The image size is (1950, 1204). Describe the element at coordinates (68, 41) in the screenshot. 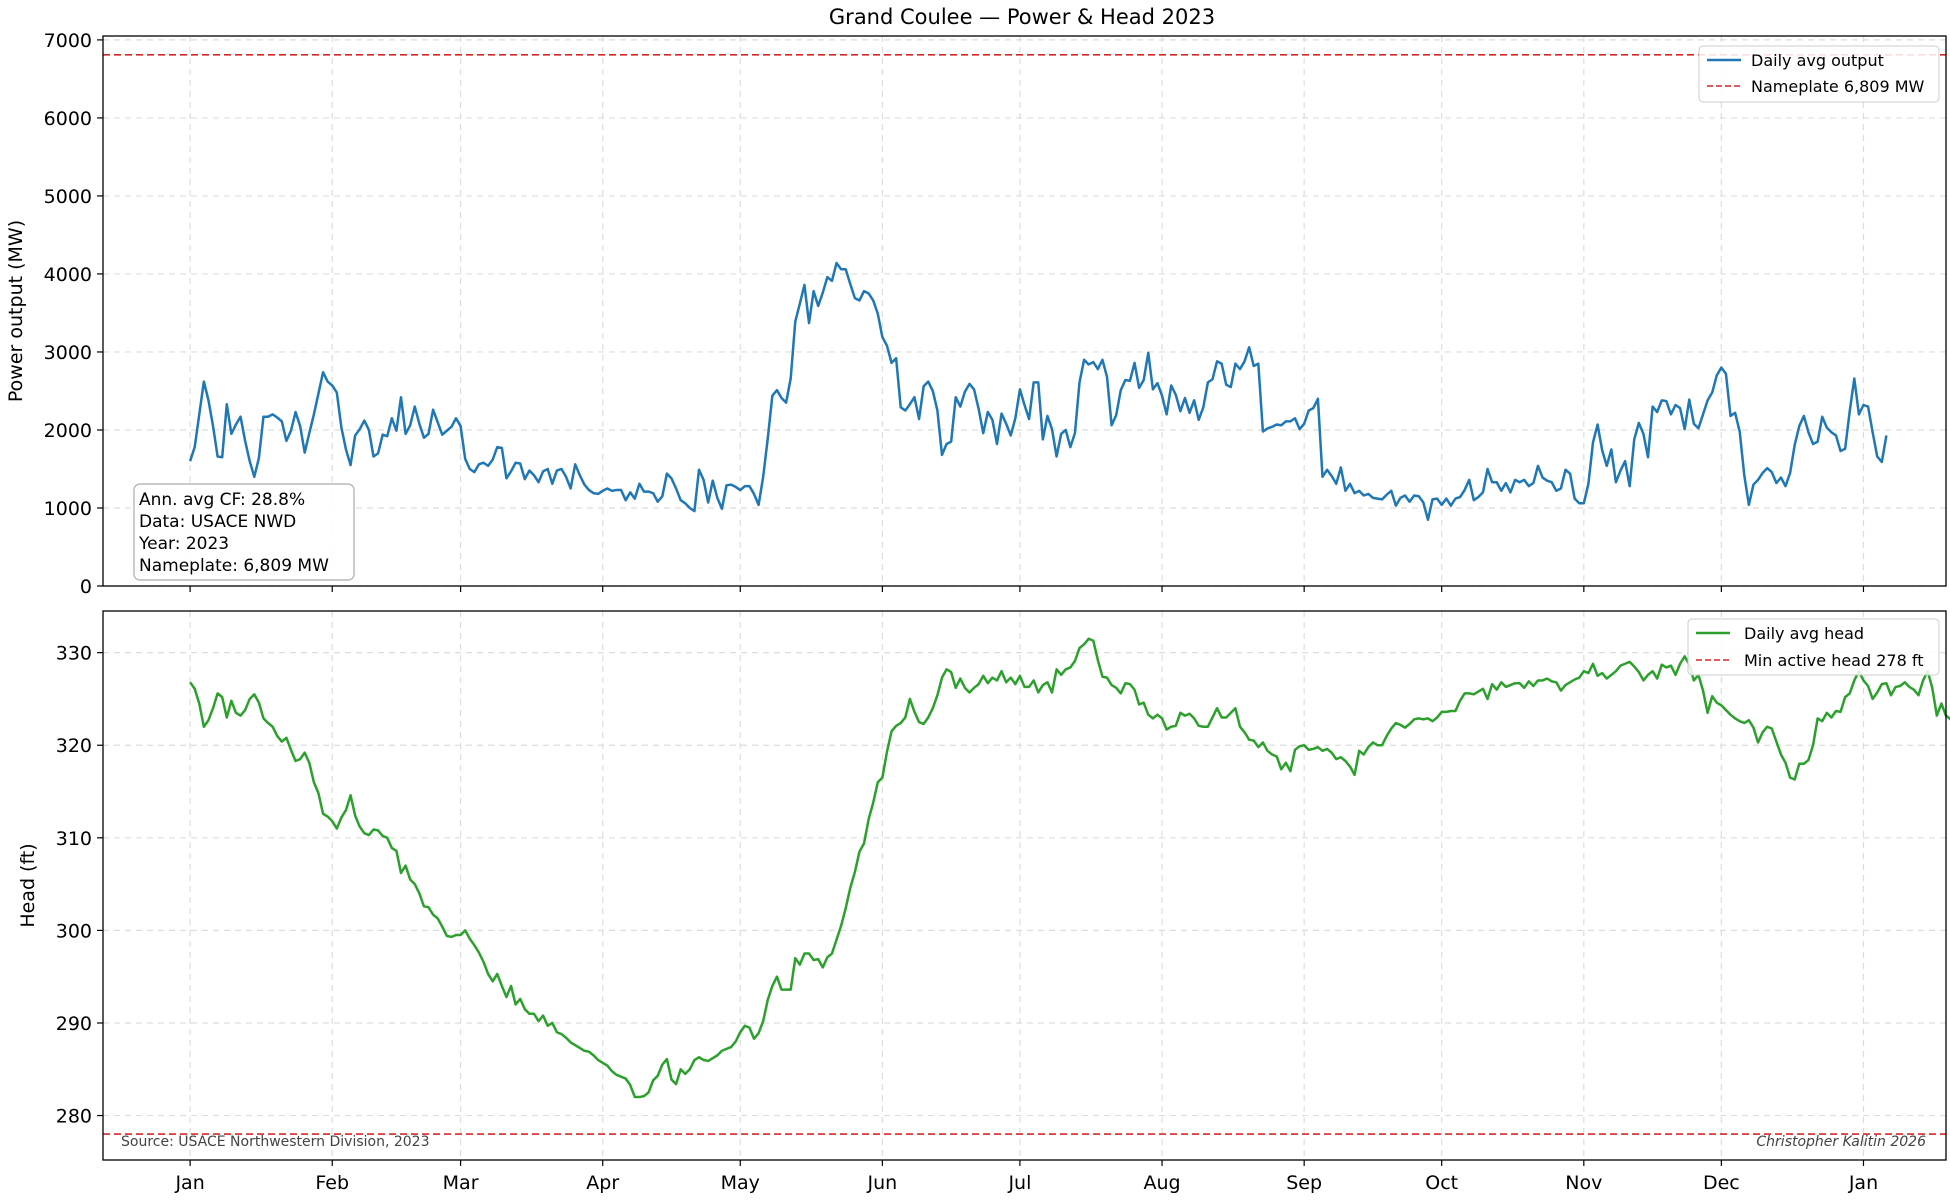

I see `y-tick-label: 7000` at that location.